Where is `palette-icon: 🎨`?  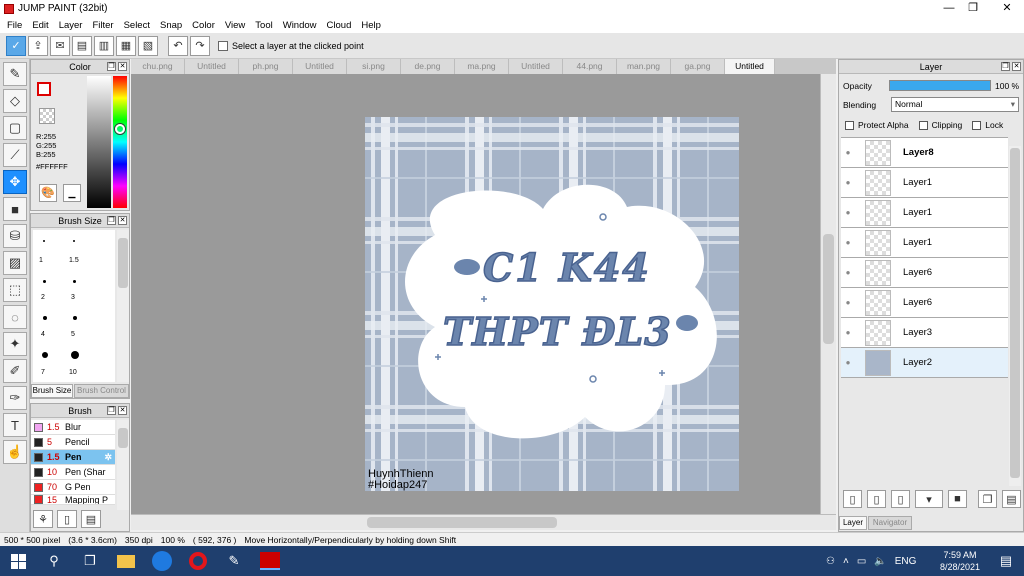 palette-icon: 🎨 is located at coordinates (48, 193).